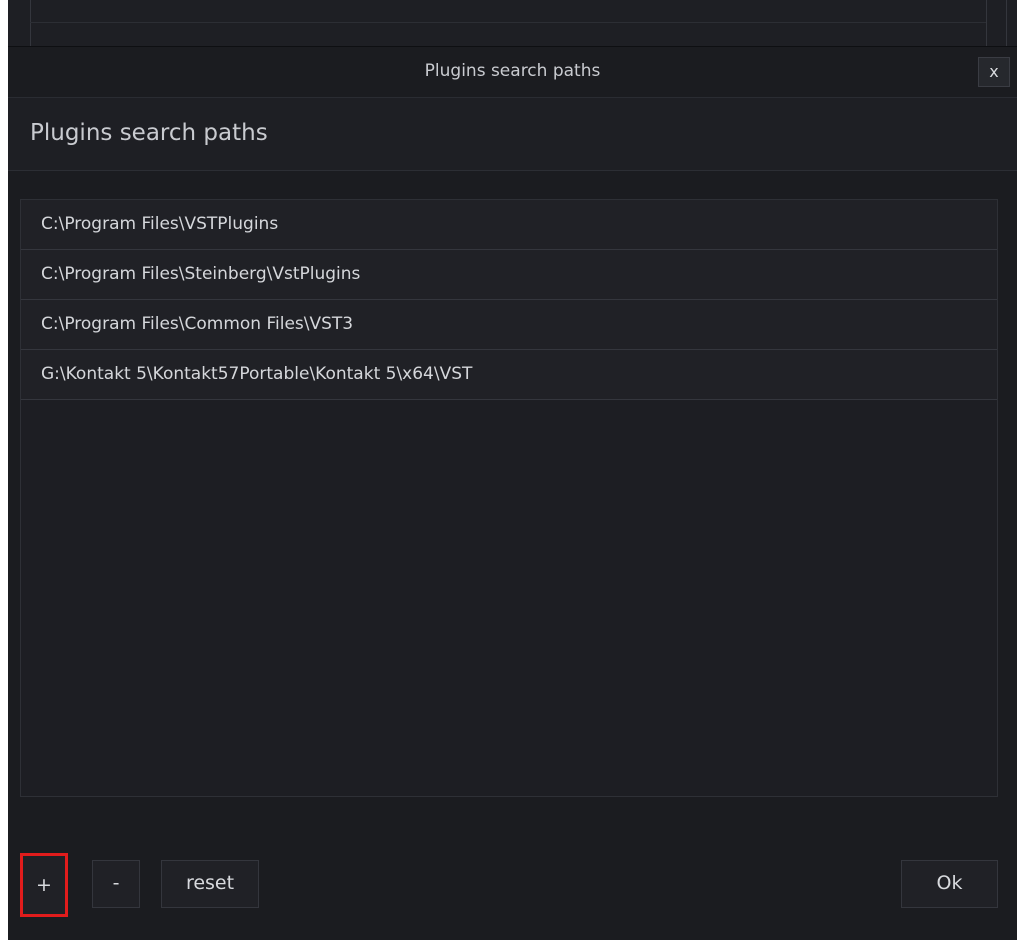 The image size is (1025, 944). I want to click on dialog-header: Plugins search paths, so click(512, 134).